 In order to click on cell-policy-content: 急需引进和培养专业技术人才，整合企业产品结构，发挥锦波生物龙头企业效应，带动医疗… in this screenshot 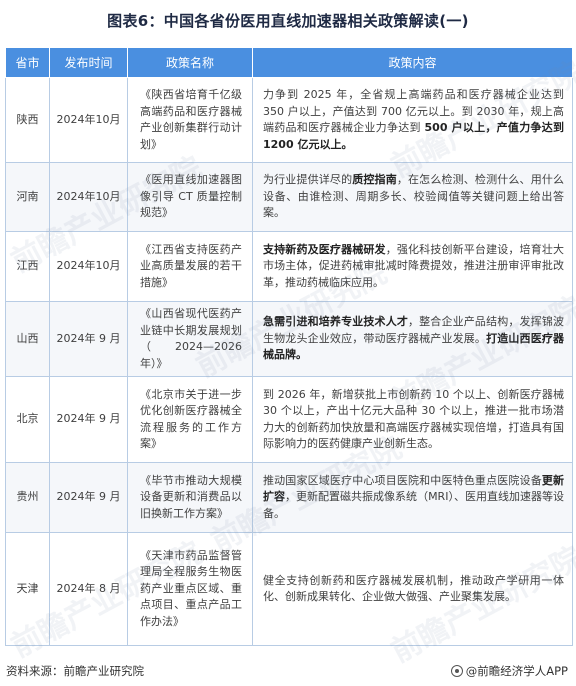, I will do `click(412, 339)`.